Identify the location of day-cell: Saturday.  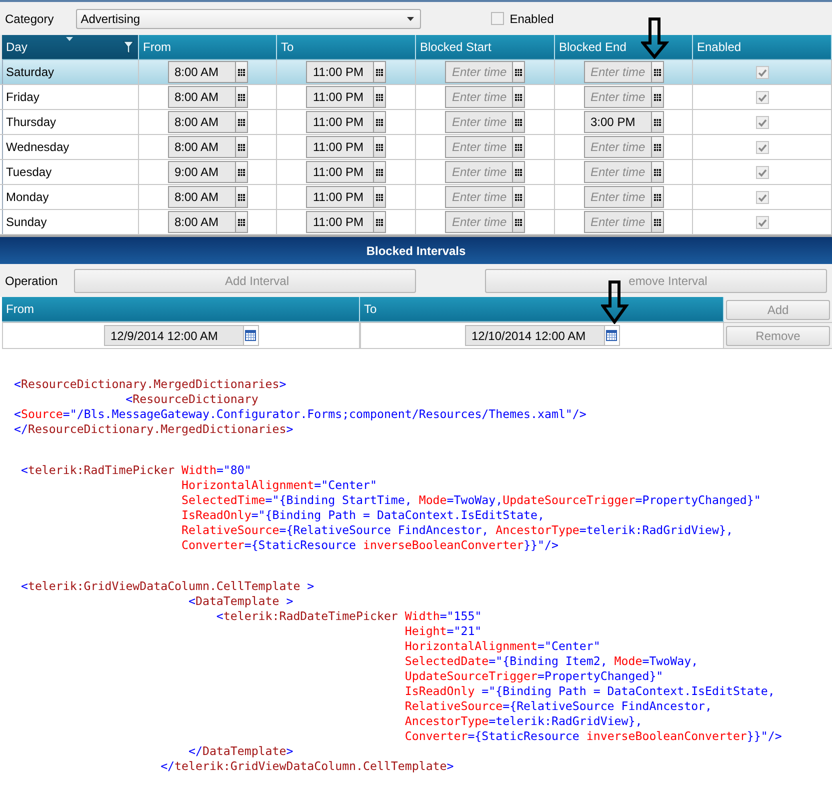
(30, 72).